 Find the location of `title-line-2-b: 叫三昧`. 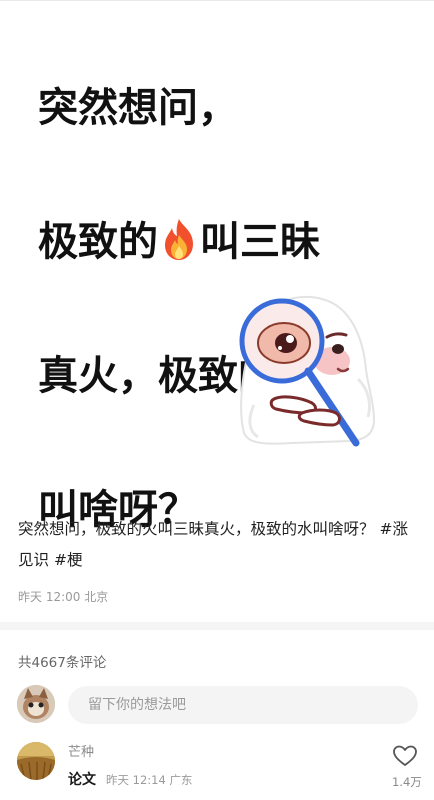

title-line-2-b: 叫三昧 is located at coordinates (260, 242).